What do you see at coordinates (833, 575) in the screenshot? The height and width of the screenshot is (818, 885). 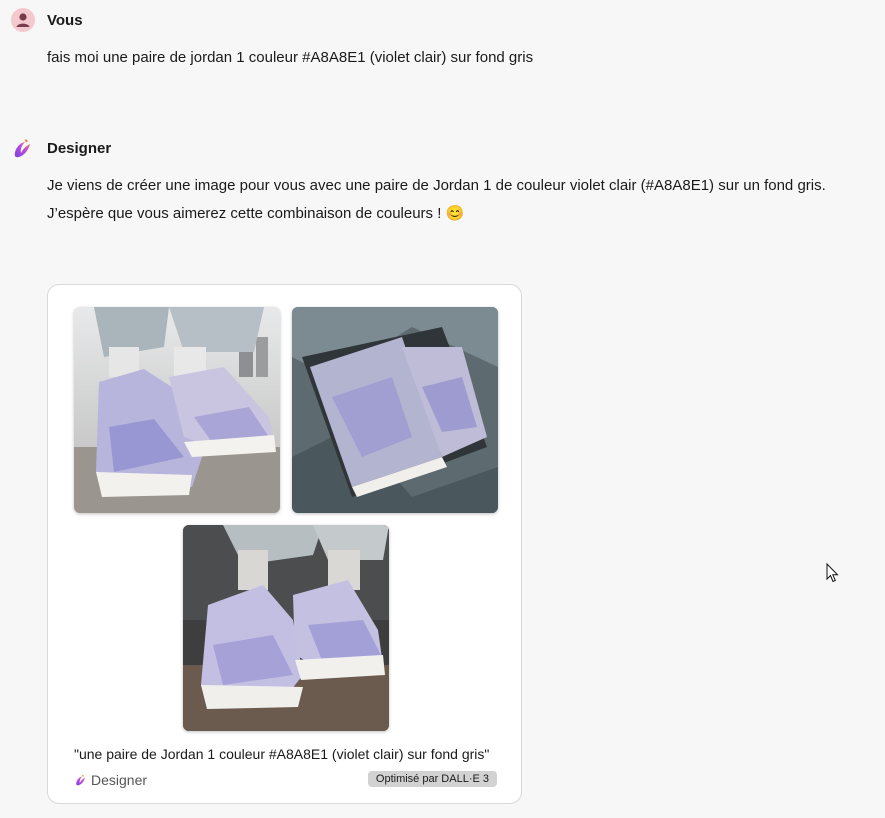 I see `mouse-cursor-icon` at bounding box center [833, 575].